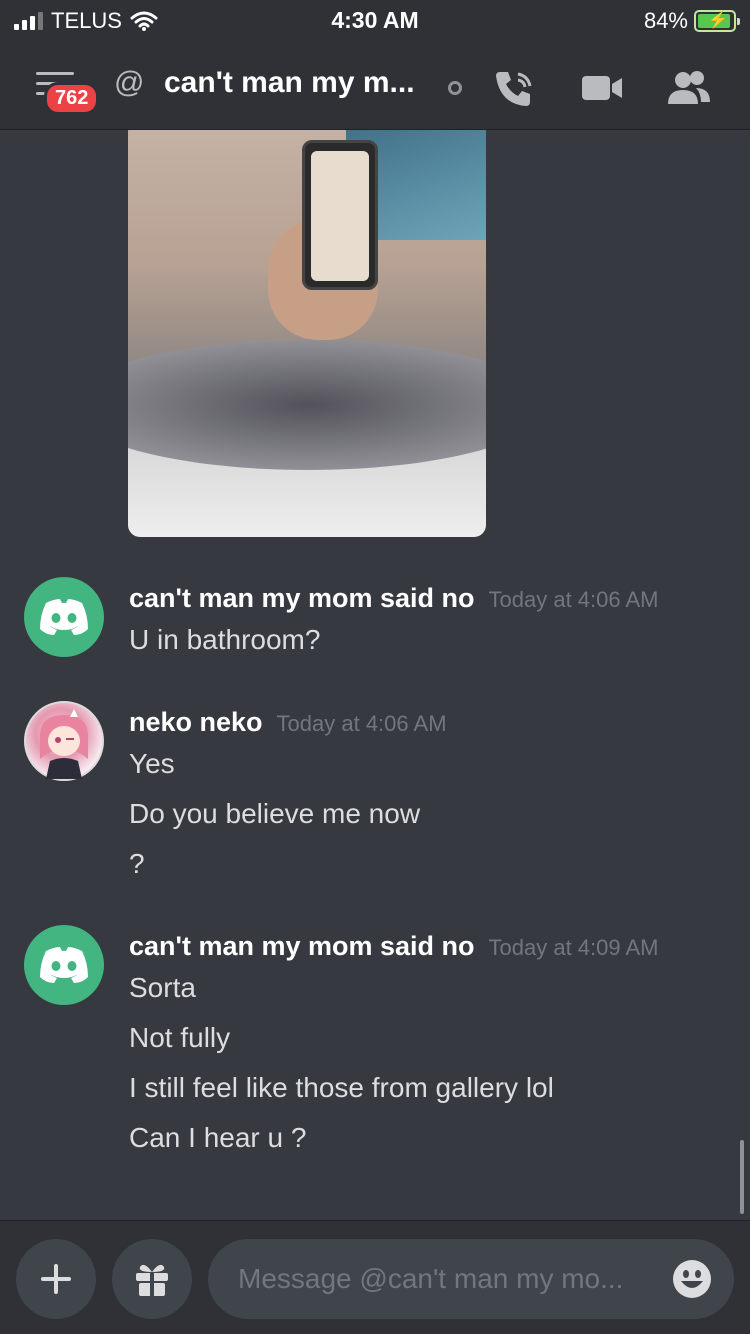 Image resolution: width=750 pixels, height=1334 pixels. What do you see at coordinates (129, 82) in the screenshot?
I see `at-icon: @` at bounding box center [129, 82].